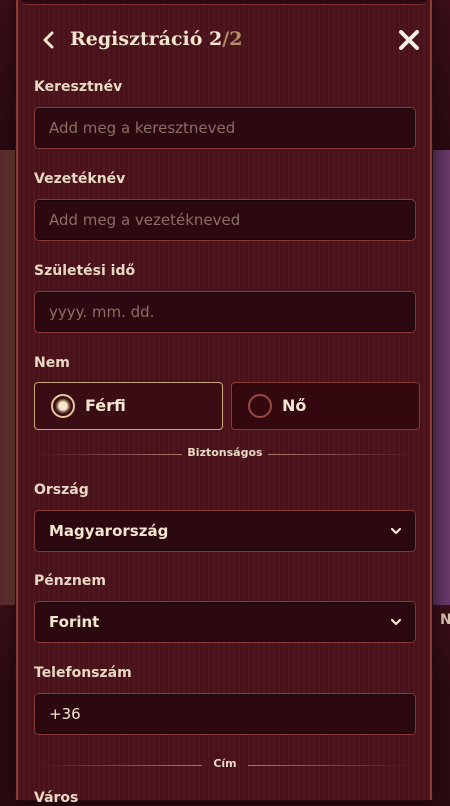 The width and height of the screenshot is (450, 806). I want to click on title-step: /2, so click(232, 39).